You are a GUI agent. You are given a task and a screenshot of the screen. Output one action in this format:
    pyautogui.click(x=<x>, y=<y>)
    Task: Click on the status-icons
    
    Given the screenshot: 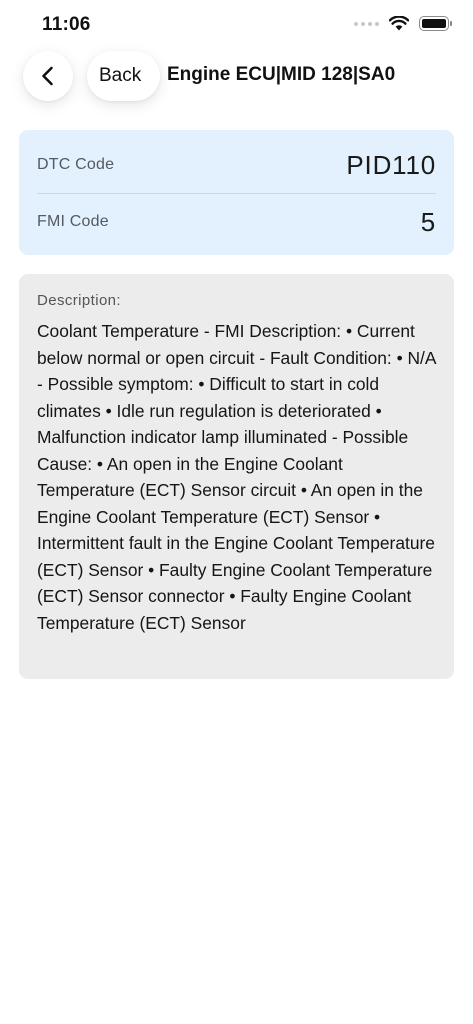 What is the action you would take?
    pyautogui.click(x=403, y=23)
    